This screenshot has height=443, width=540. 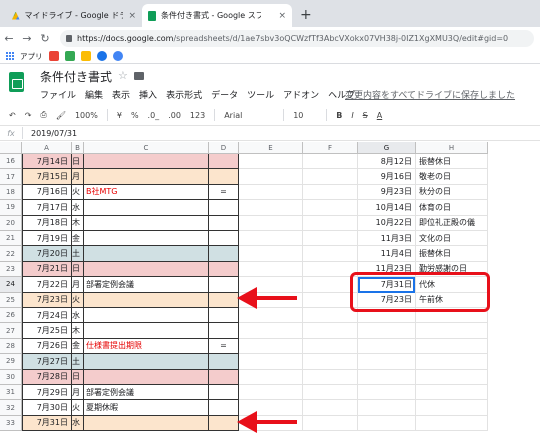 What do you see at coordinates (146, 408) in the screenshot?
I see `event-cell: 夏期休暇` at bounding box center [146, 408].